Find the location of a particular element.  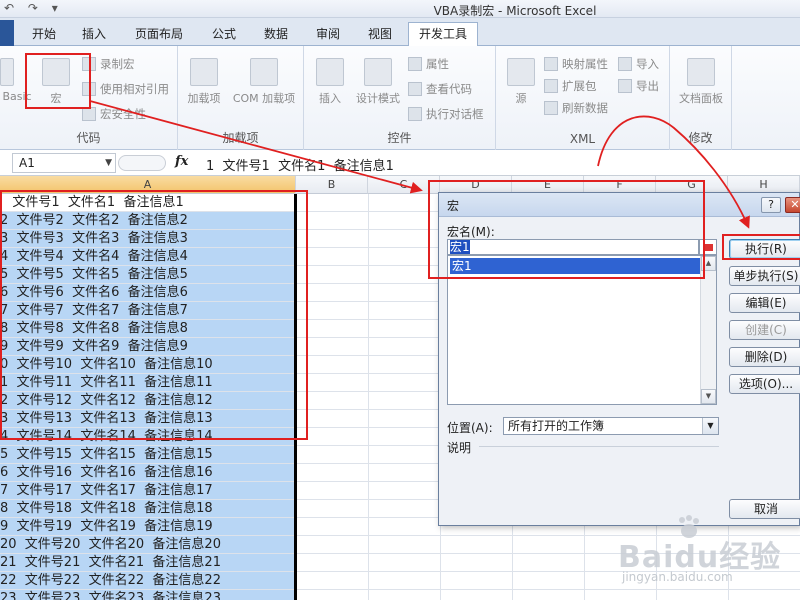

relative-reference-button: 使用相对引用 is located at coordinates (125, 89).